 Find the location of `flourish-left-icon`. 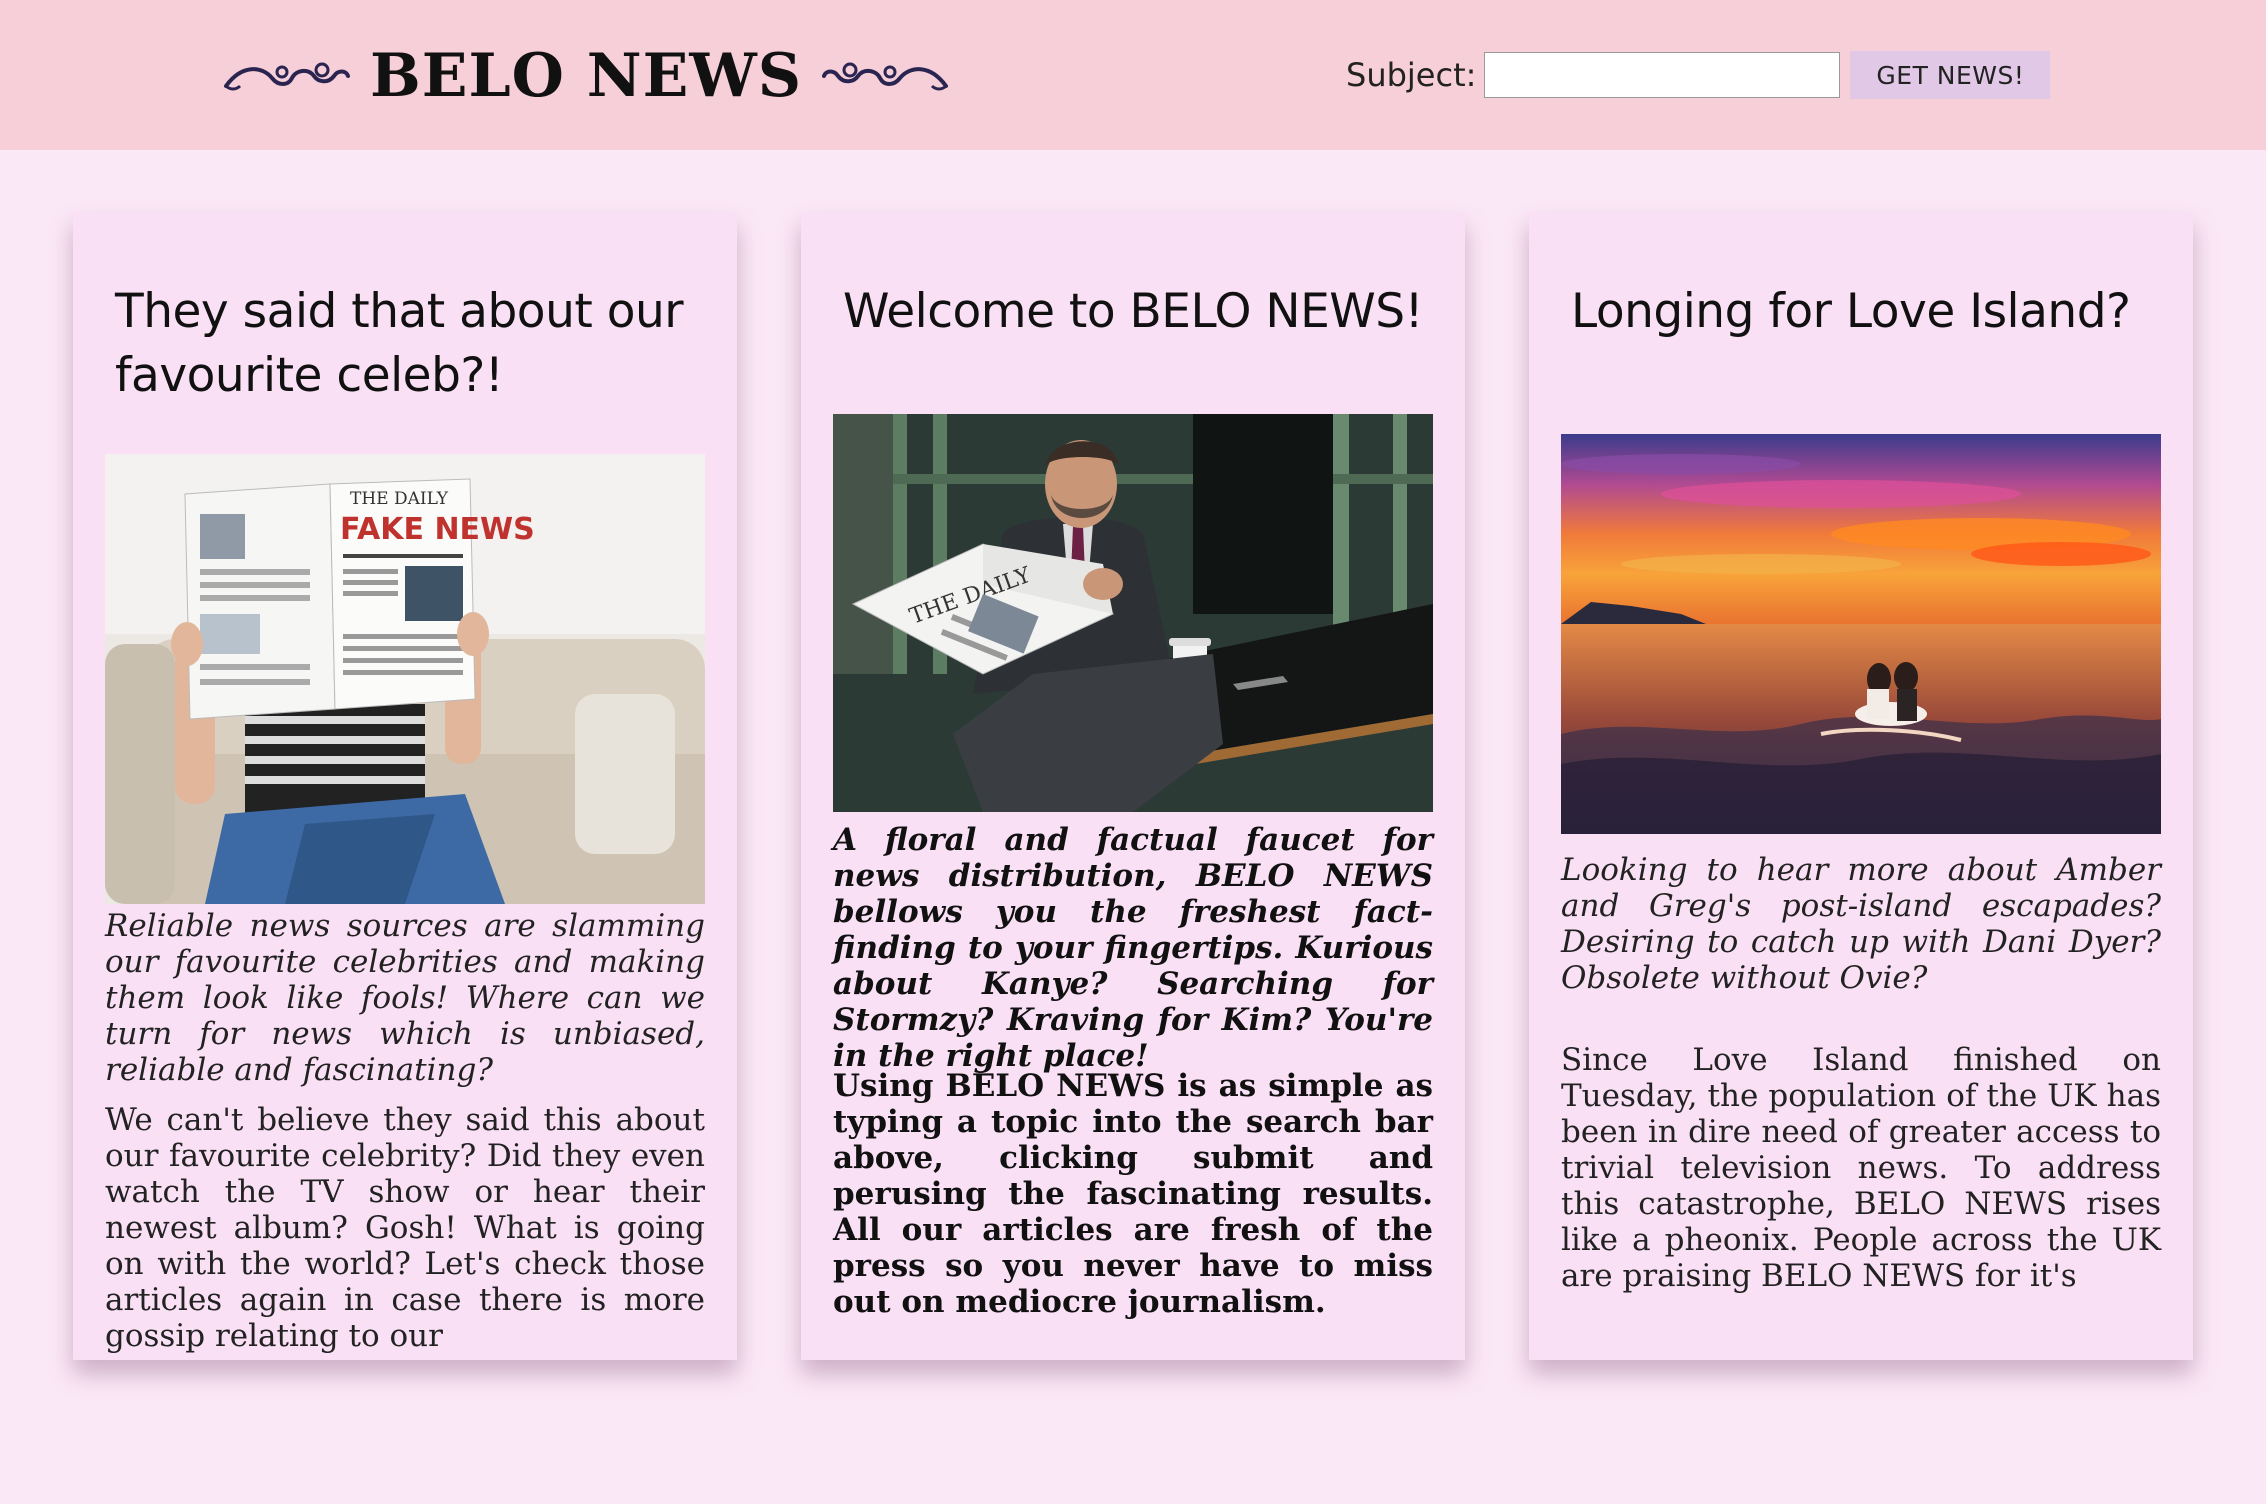

flourish-left-icon is located at coordinates (287, 76).